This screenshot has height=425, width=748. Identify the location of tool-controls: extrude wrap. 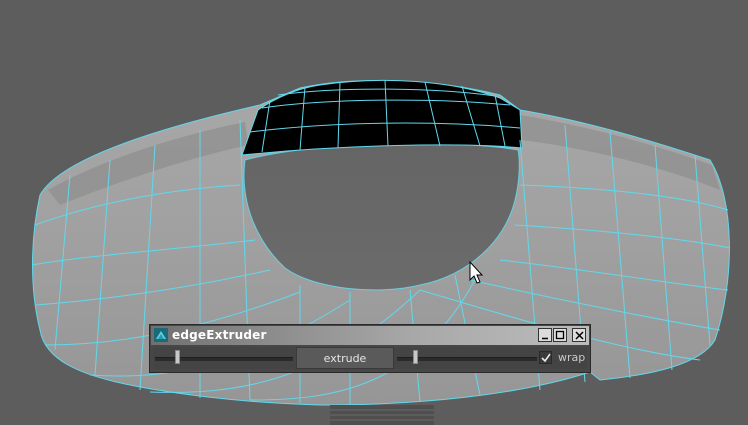
(370, 358).